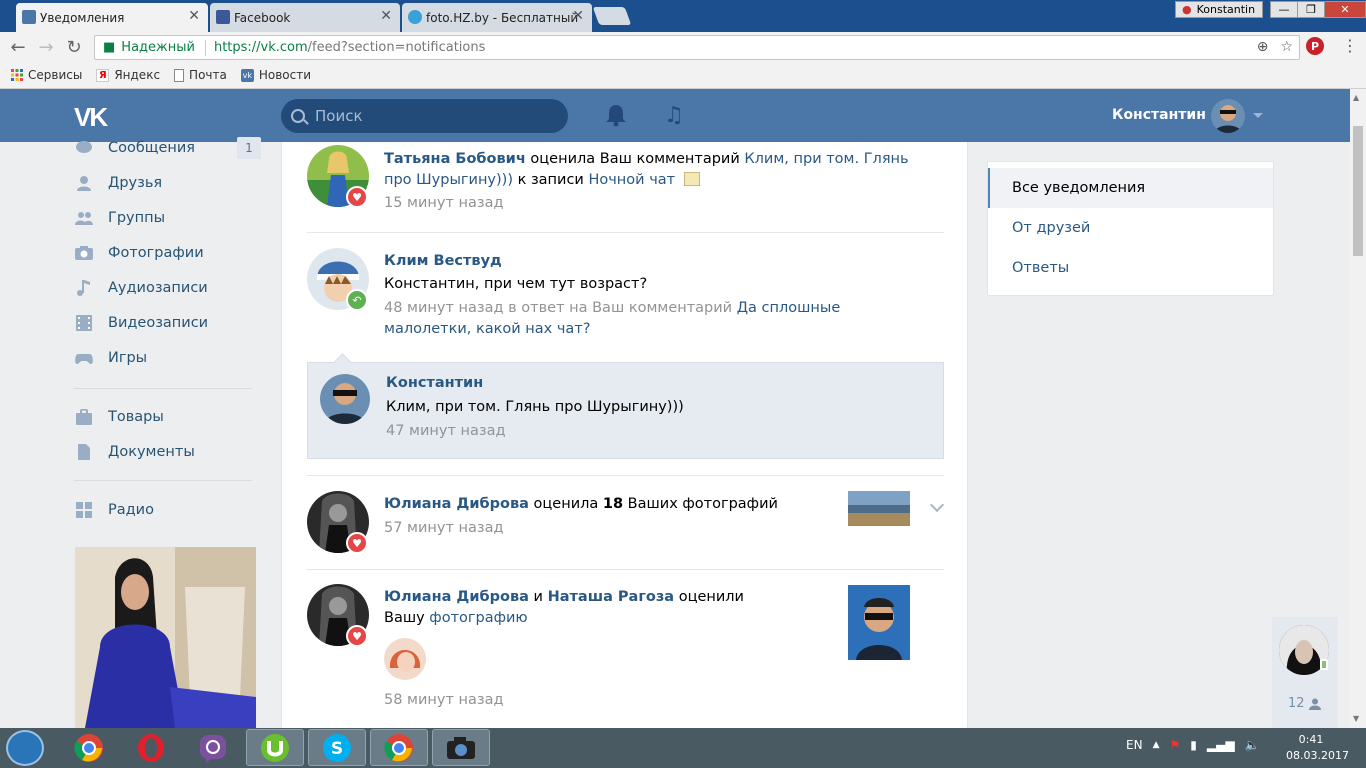 This screenshot has width=1366, height=768. What do you see at coordinates (18, 47) in the screenshot?
I see `back-icon: ←` at bounding box center [18, 47].